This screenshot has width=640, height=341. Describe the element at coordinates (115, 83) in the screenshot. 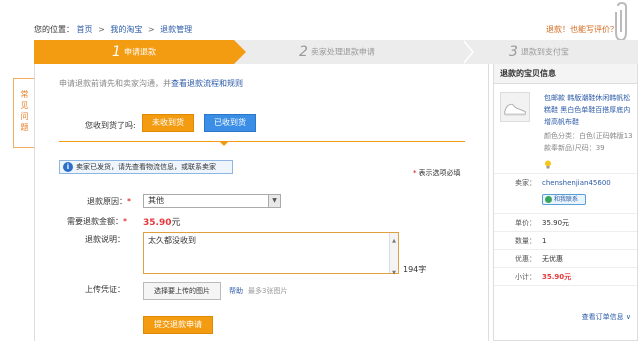

I see `notice-text: 申请退款前请先和卖家沟通，并` at that location.